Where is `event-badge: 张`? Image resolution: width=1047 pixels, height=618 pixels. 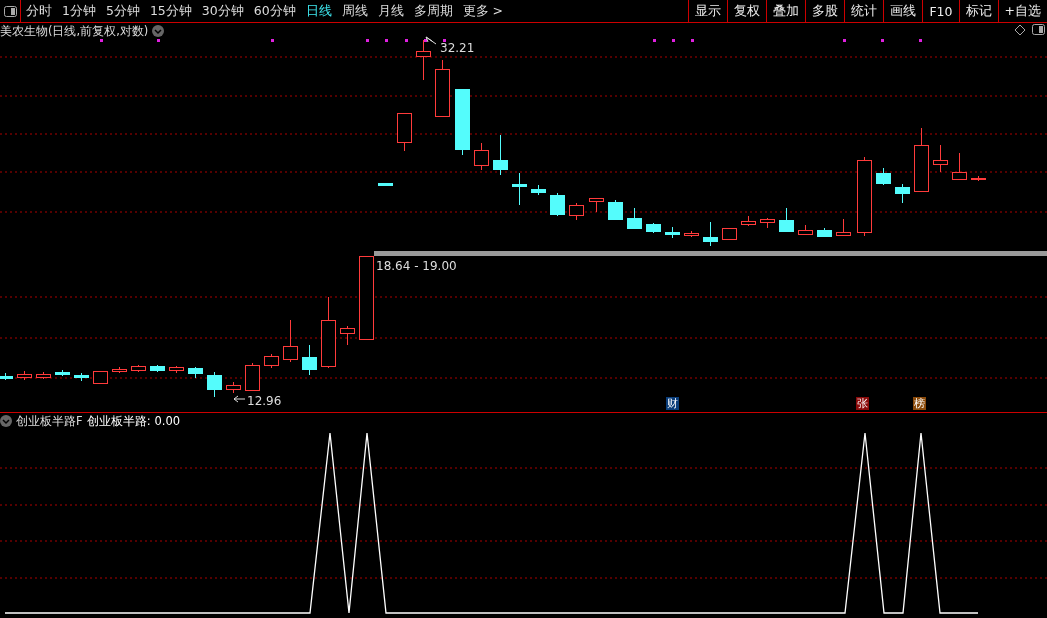 event-badge: 张 is located at coordinates (862, 403).